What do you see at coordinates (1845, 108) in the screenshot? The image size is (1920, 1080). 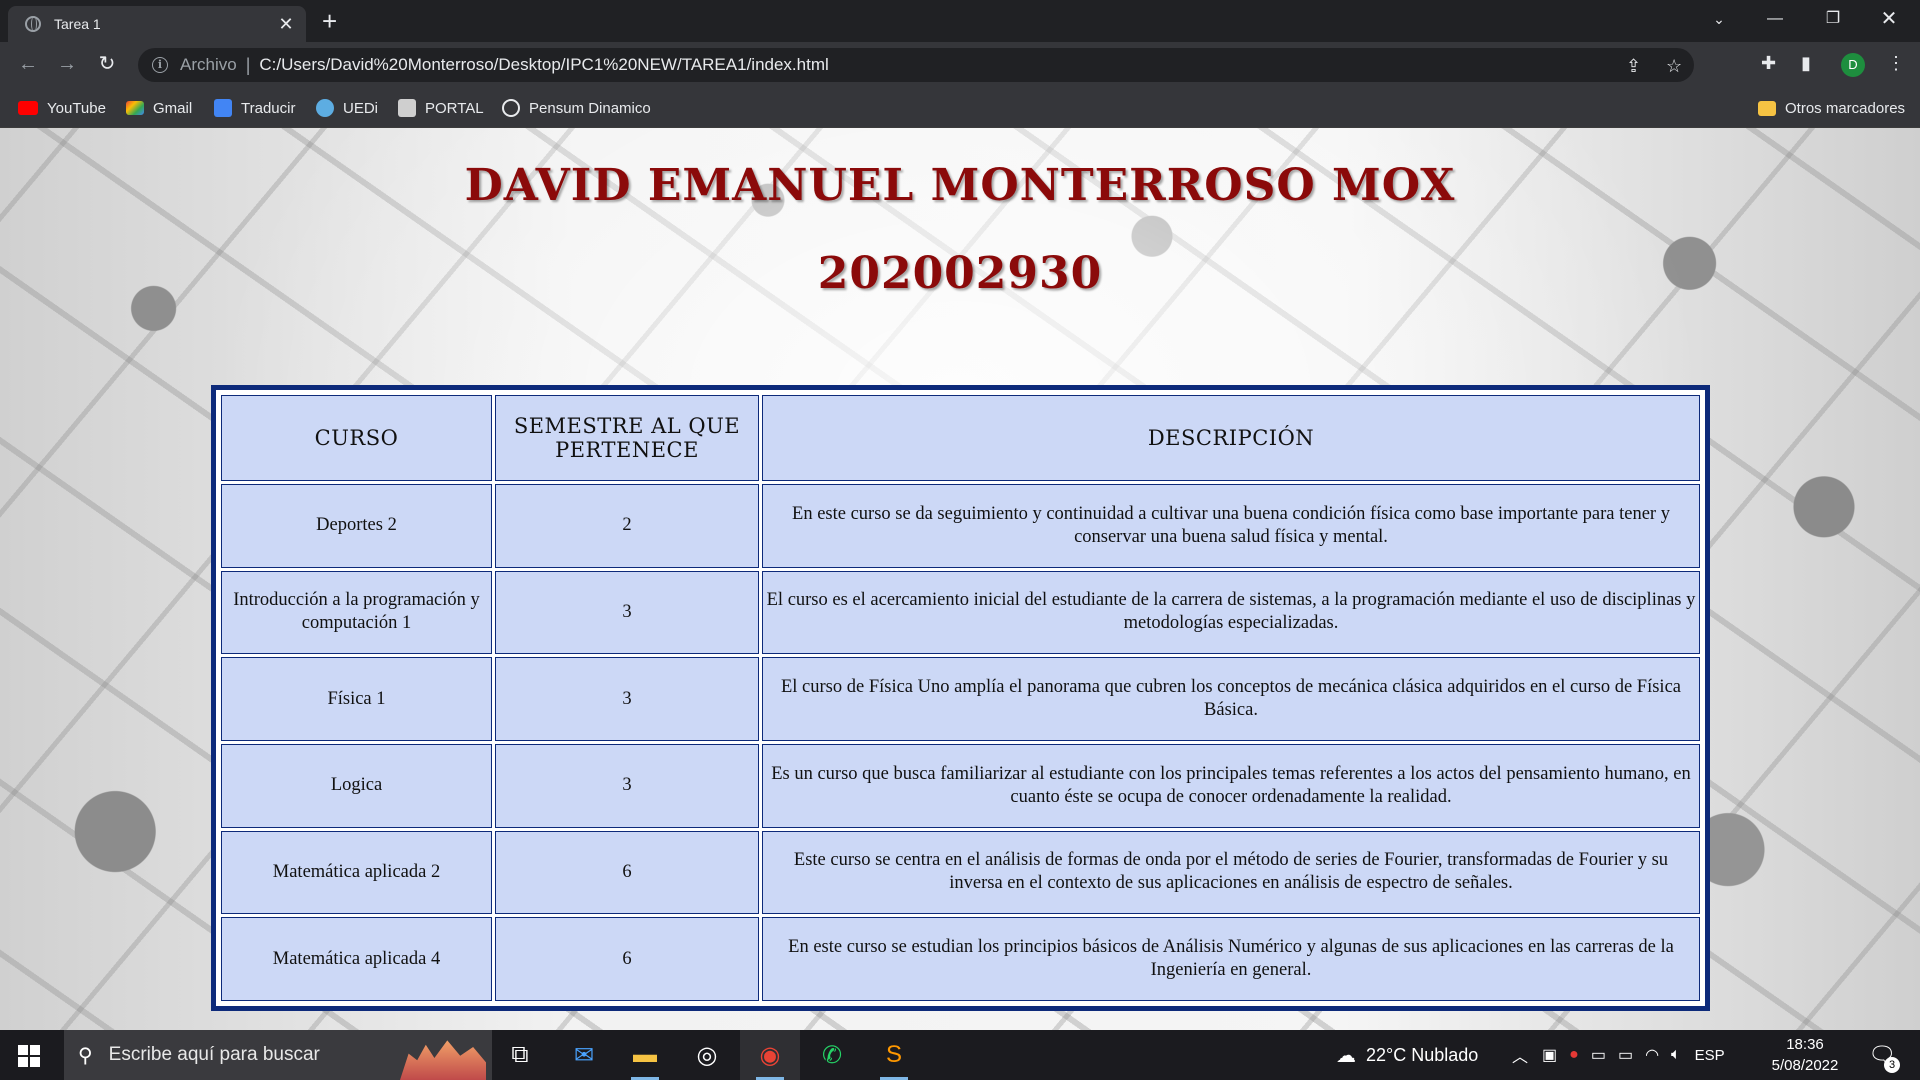 I see `other-bookmarks-label: Otros marcadores` at bounding box center [1845, 108].